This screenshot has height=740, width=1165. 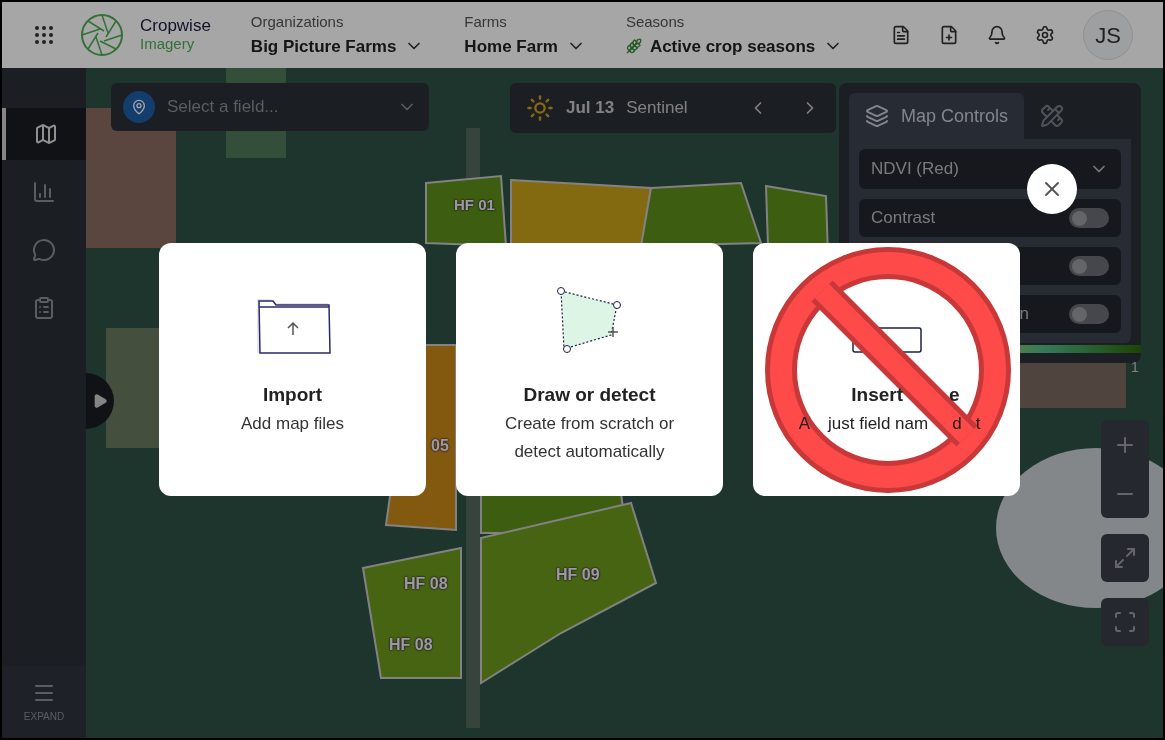 What do you see at coordinates (44, 192) in the screenshot?
I see `chart-icon` at bounding box center [44, 192].